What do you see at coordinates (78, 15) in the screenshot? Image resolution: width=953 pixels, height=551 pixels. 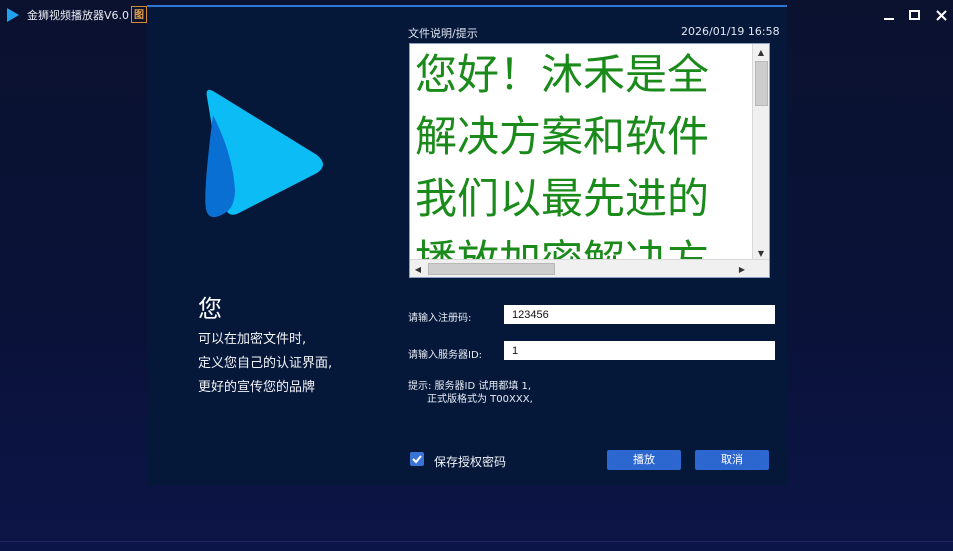 I see `app-title: 金狮视频播放器V6.0` at bounding box center [78, 15].